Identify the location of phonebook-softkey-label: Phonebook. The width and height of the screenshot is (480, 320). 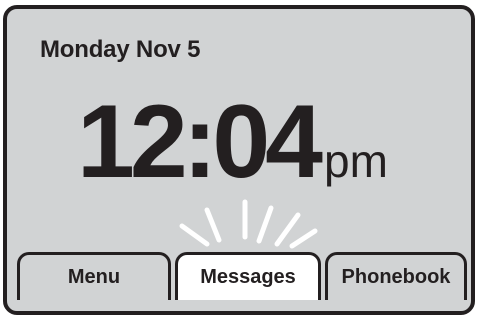
(396, 277).